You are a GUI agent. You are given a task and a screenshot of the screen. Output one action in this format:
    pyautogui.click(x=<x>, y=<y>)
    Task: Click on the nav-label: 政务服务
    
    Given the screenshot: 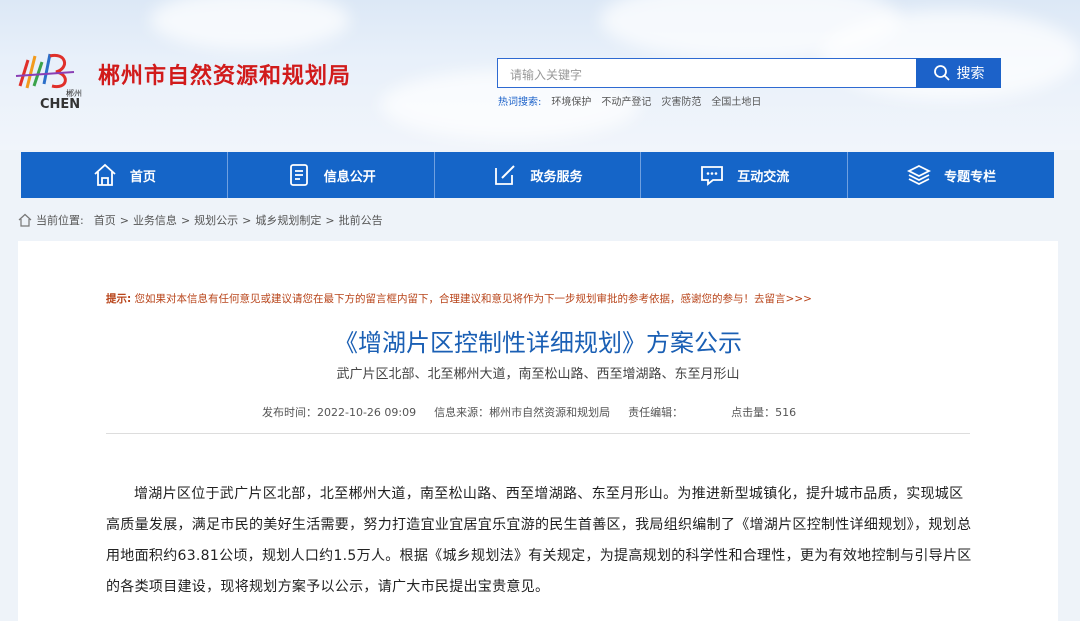 What is the action you would take?
    pyautogui.click(x=556, y=177)
    